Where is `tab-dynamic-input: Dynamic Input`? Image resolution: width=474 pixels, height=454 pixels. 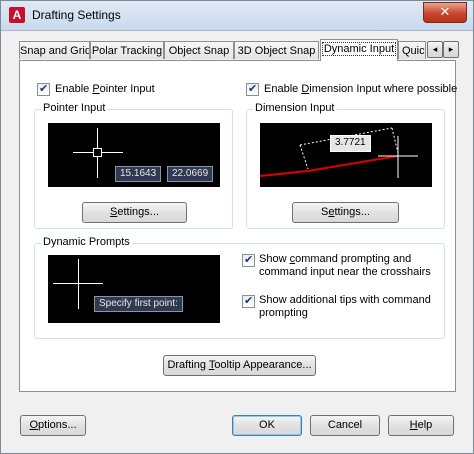
tab-dynamic-input: Dynamic Input is located at coordinates (359, 50).